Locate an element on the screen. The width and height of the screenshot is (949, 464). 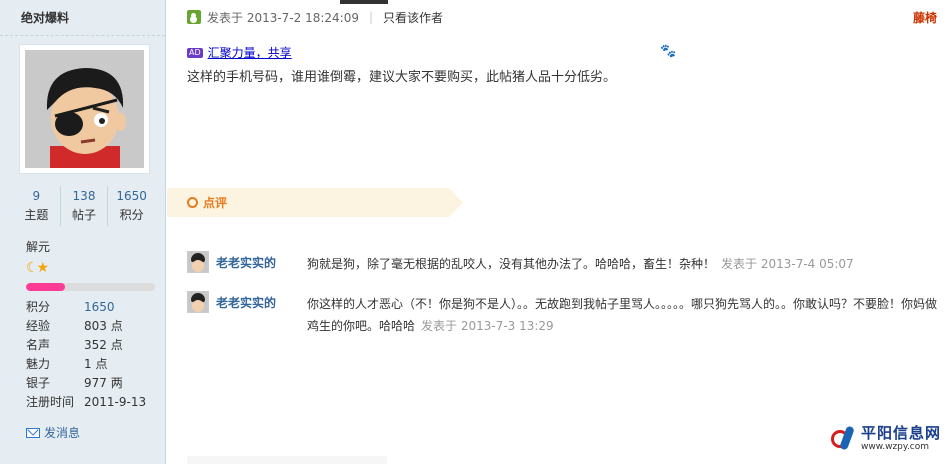
watermark-text: 平阳信息网 www.wzpy.com is located at coordinates (901, 438).